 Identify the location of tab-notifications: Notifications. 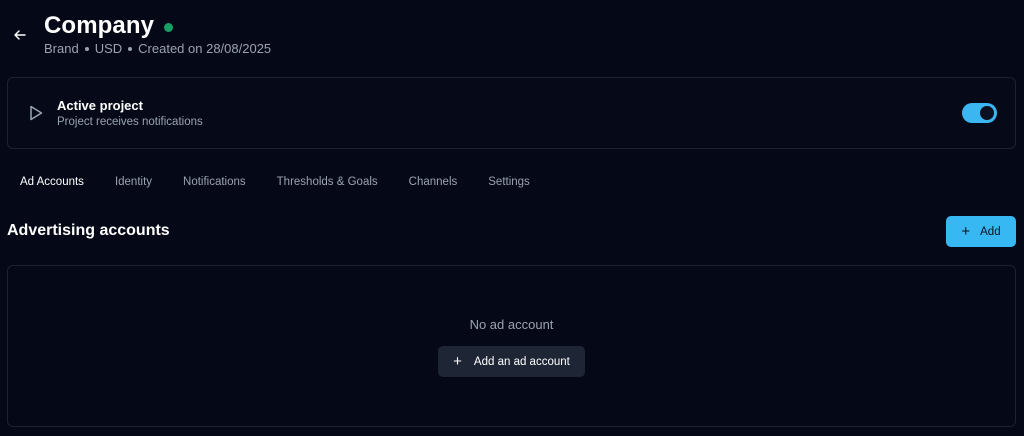
(214, 182).